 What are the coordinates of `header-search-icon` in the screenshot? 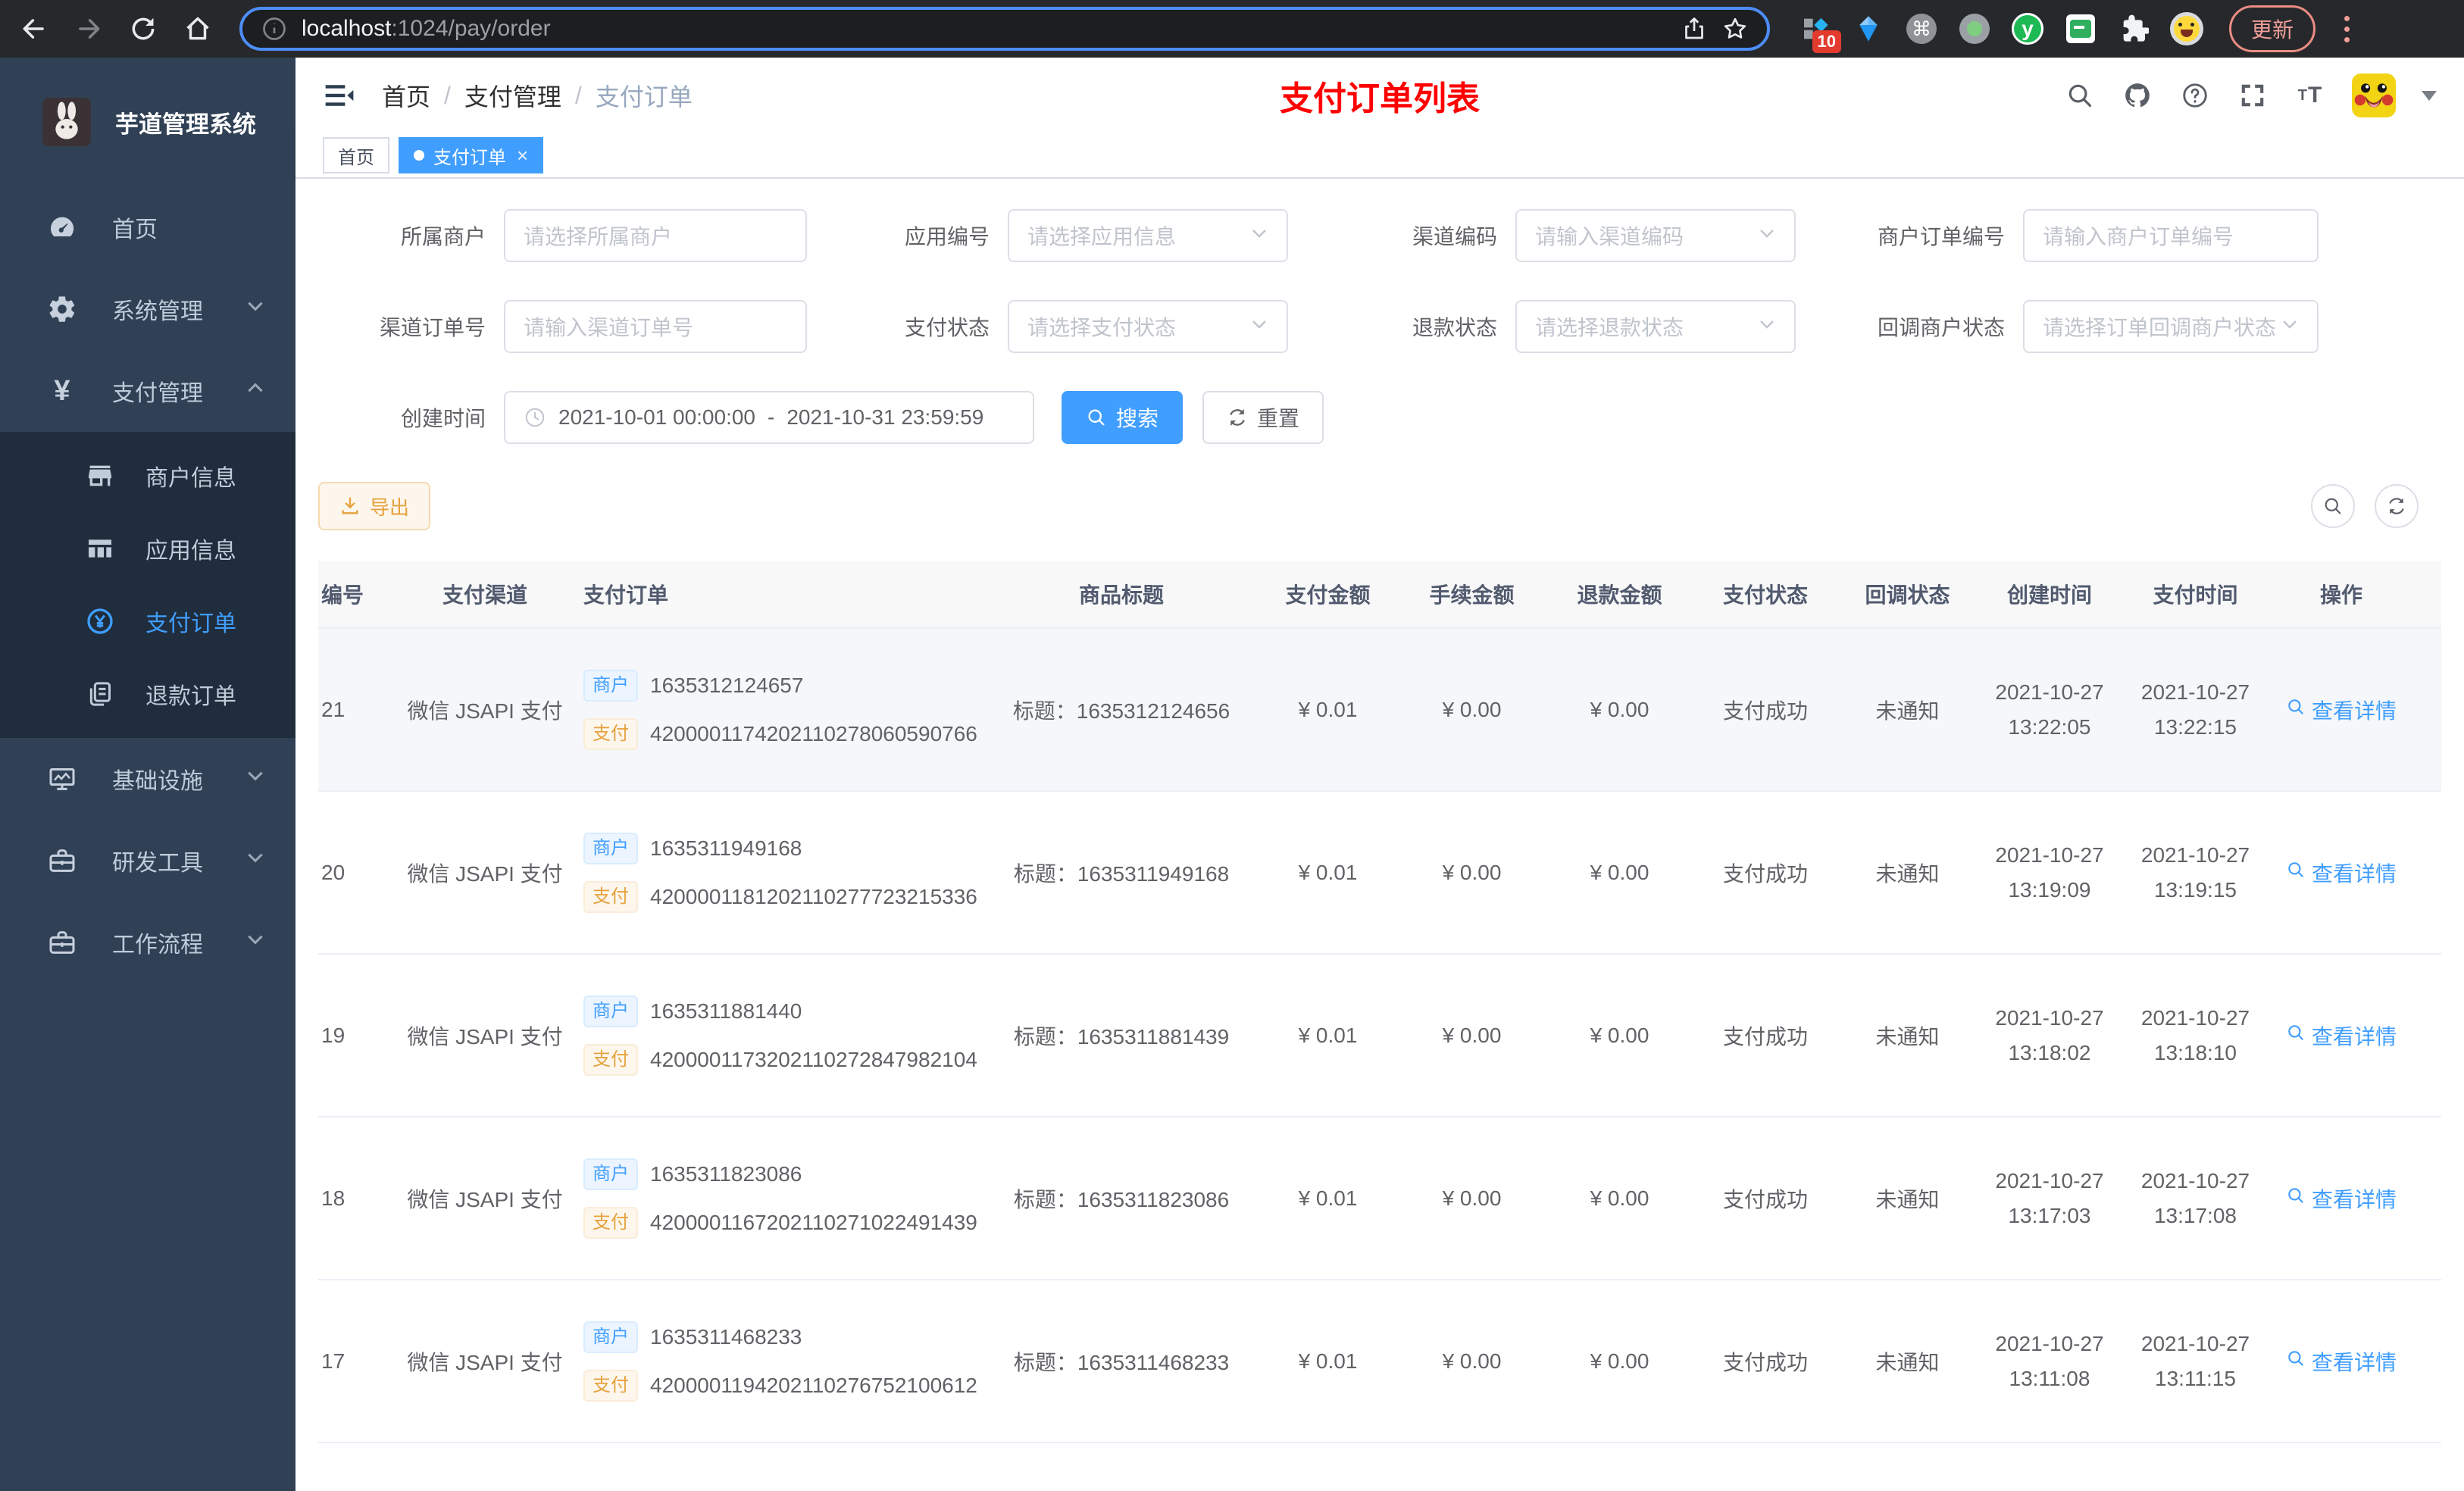 It's located at (2080, 95).